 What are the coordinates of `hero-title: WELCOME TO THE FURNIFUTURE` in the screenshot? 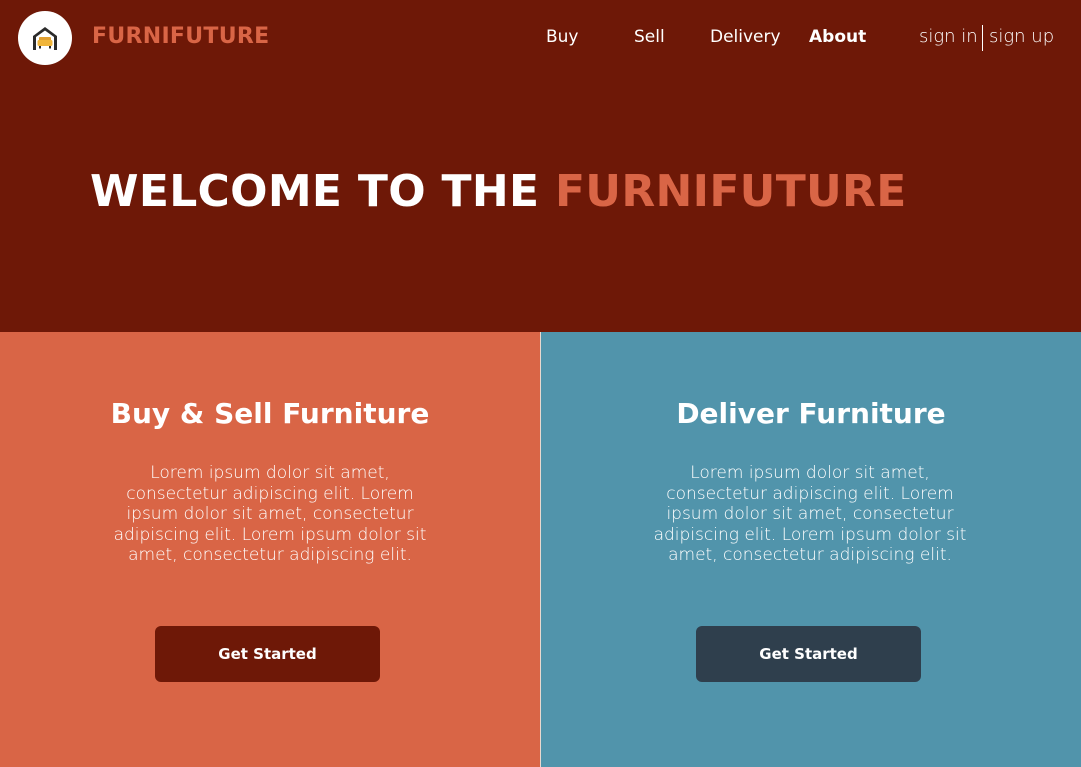 It's located at (498, 192).